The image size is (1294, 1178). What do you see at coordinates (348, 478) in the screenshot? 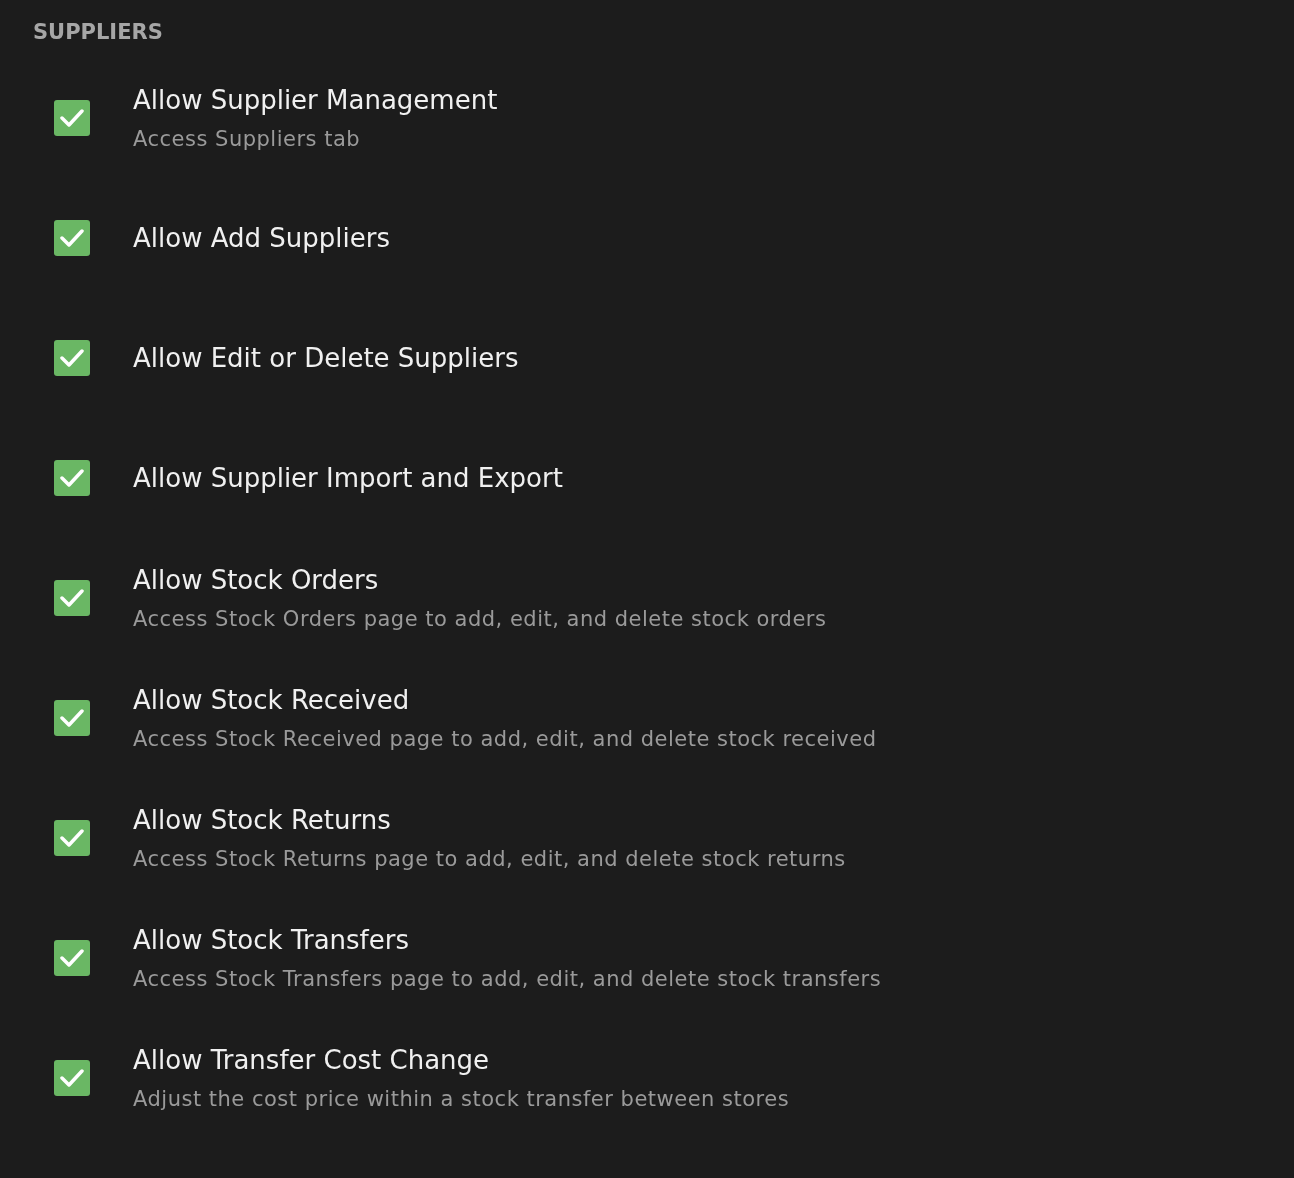
I see `permission-title: Allow Supplier Import and Export` at bounding box center [348, 478].